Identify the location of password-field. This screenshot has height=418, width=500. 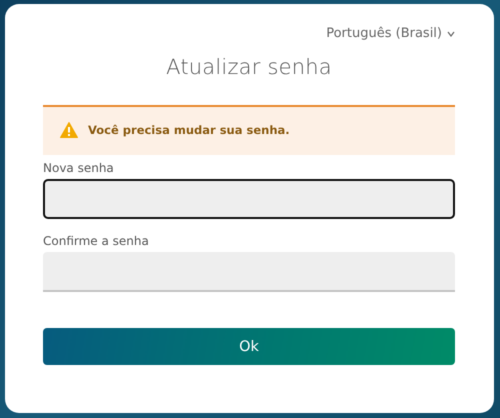
(249, 199).